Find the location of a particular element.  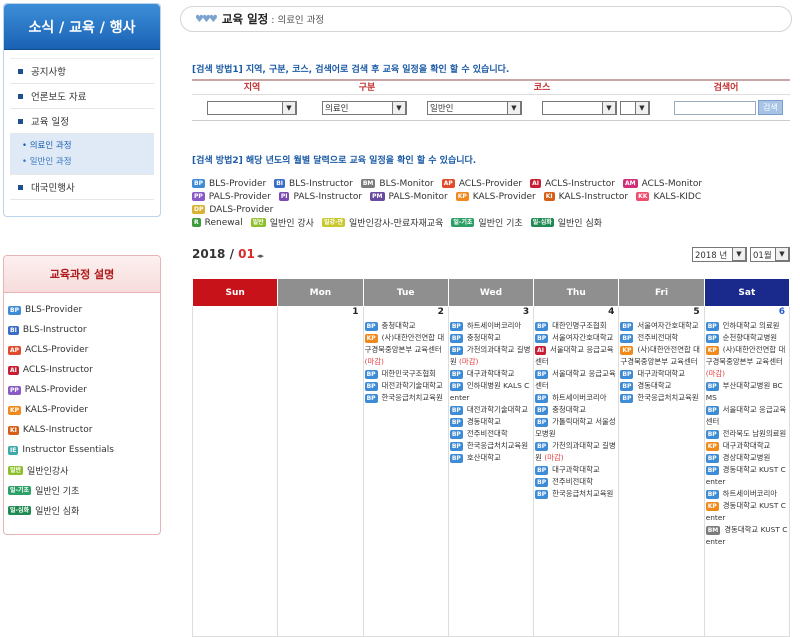

chevron-down-icon: ▼ is located at coordinates (739, 254).